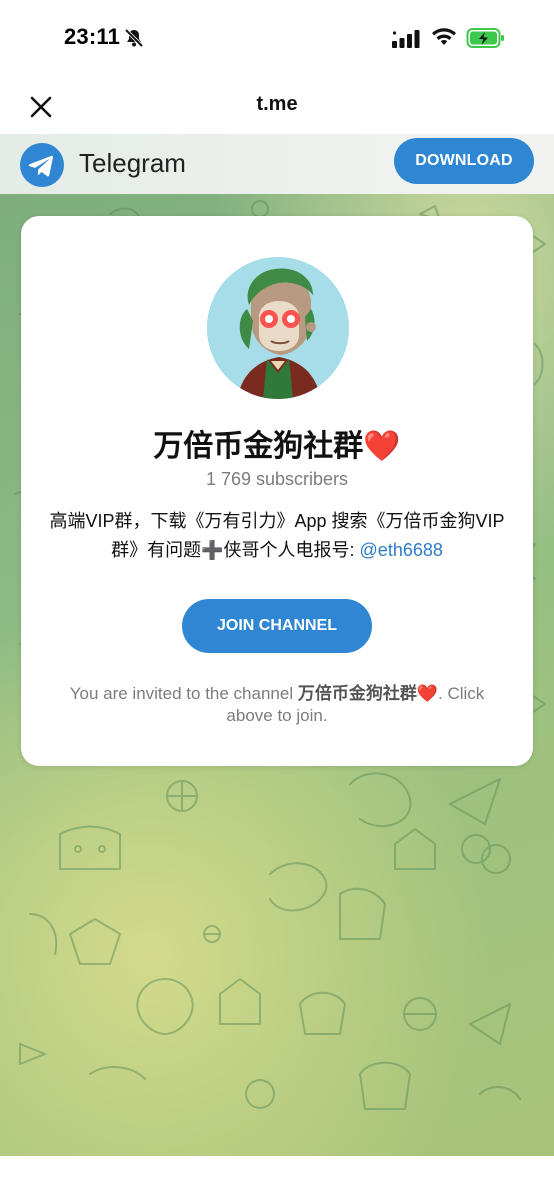  I want to click on subscriber-count: 1 769 subscribers, so click(277, 479).